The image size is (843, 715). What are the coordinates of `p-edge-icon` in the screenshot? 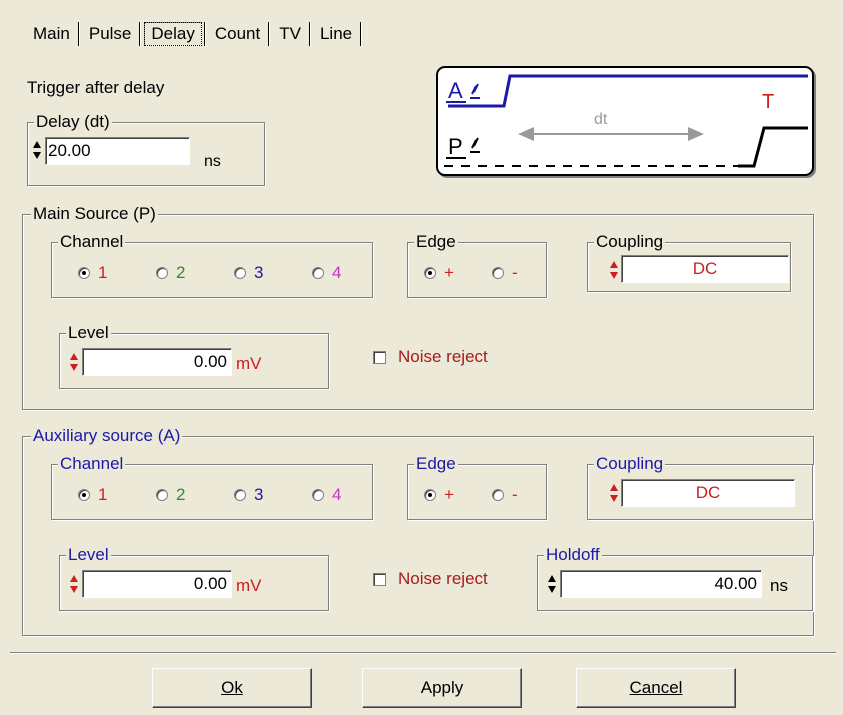 It's located at (475, 145).